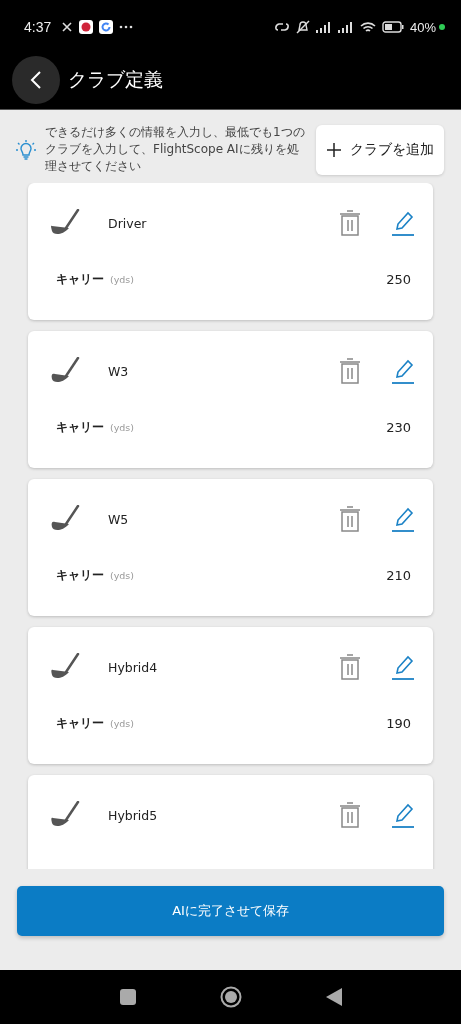  I want to click on link-icon, so click(281, 27).